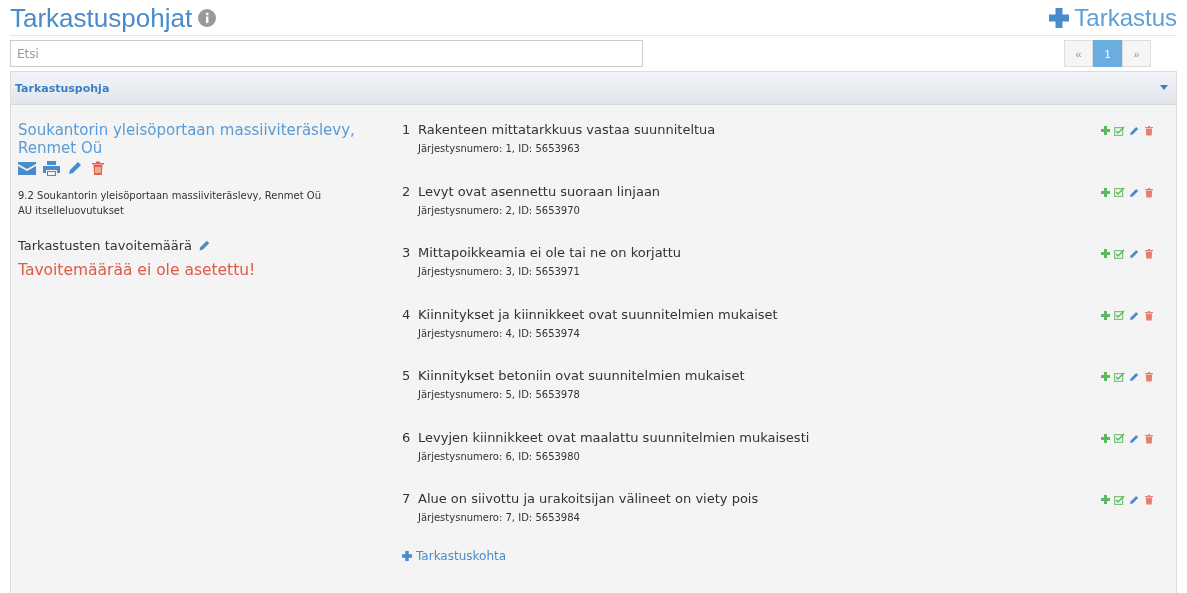  What do you see at coordinates (499, 271) in the screenshot?
I see `item-meta: Järjestysnumero: 3, ID: 5653971` at bounding box center [499, 271].